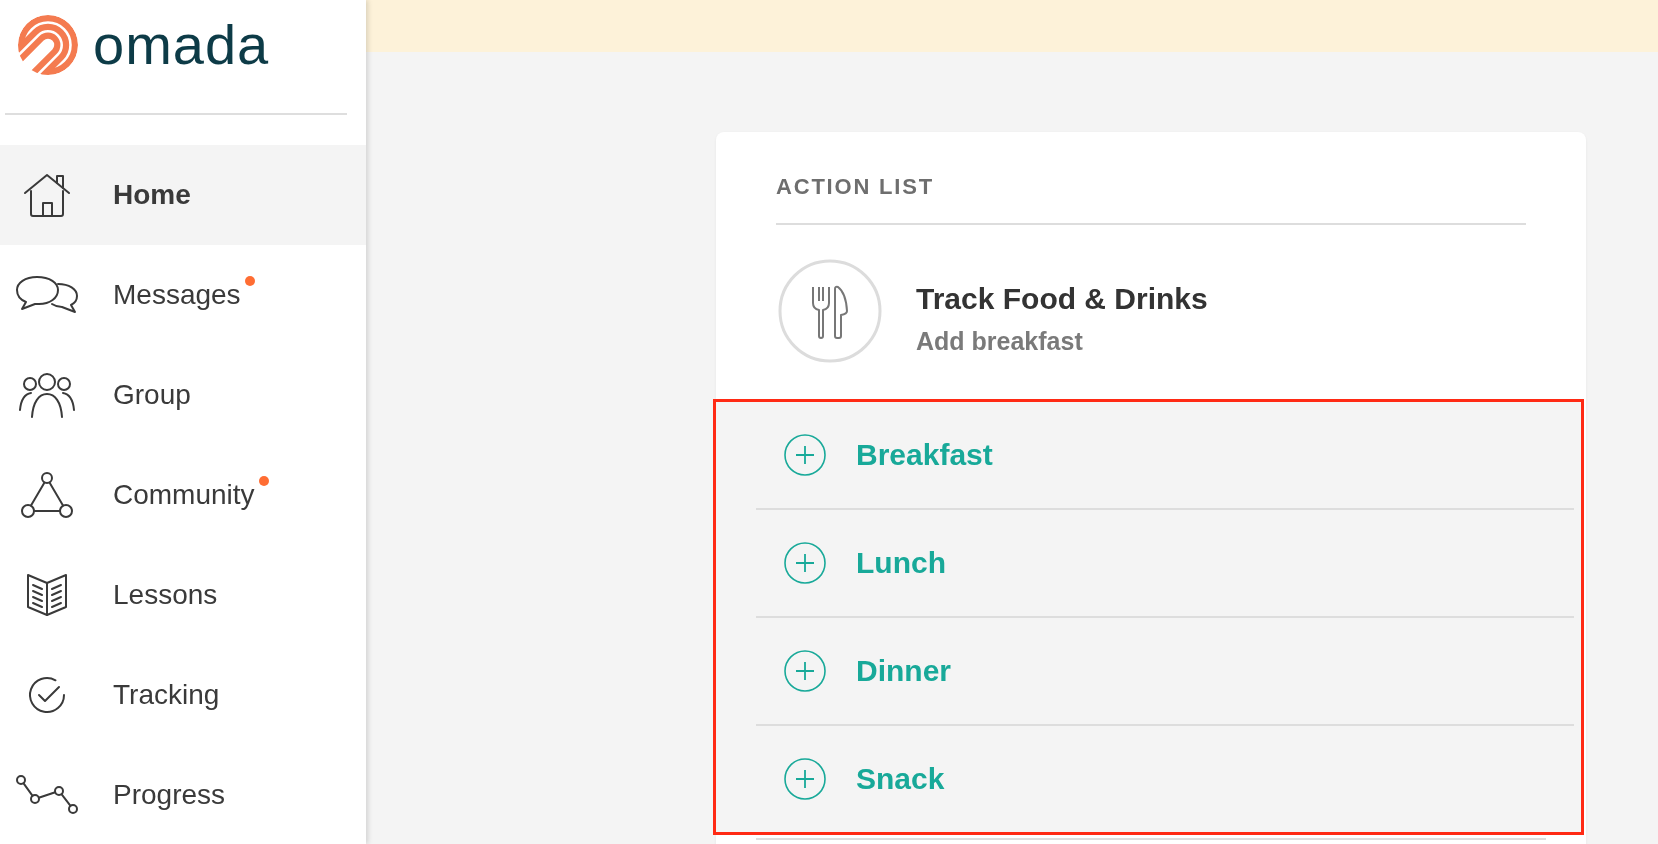  Describe the element at coordinates (47, 495) in the screenshot. I see `network-triangle-icon` at that location.